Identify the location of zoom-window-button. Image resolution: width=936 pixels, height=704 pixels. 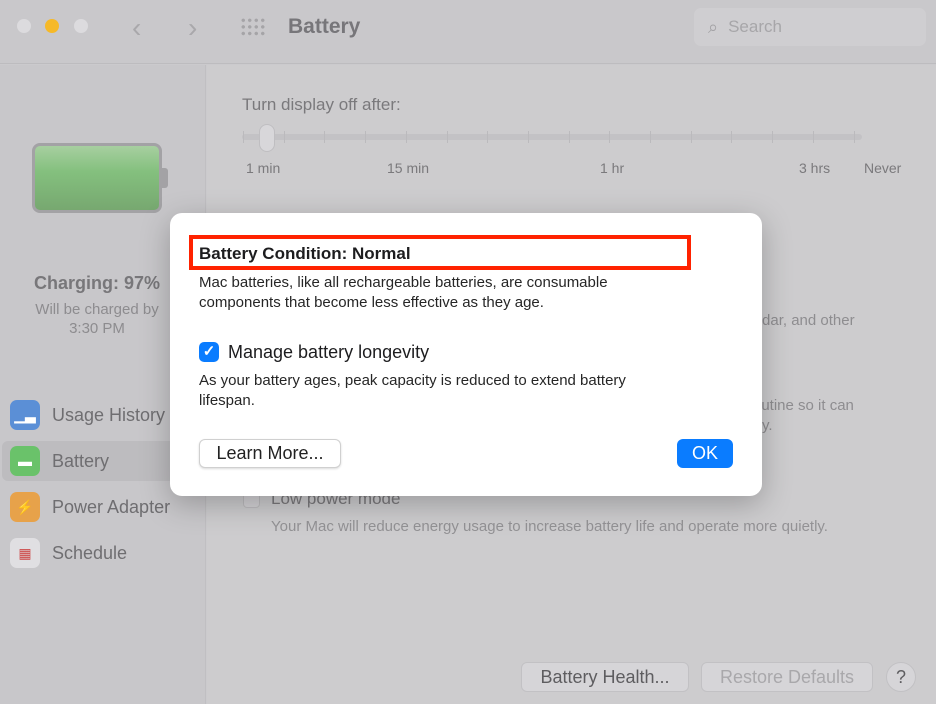
(81, 26).